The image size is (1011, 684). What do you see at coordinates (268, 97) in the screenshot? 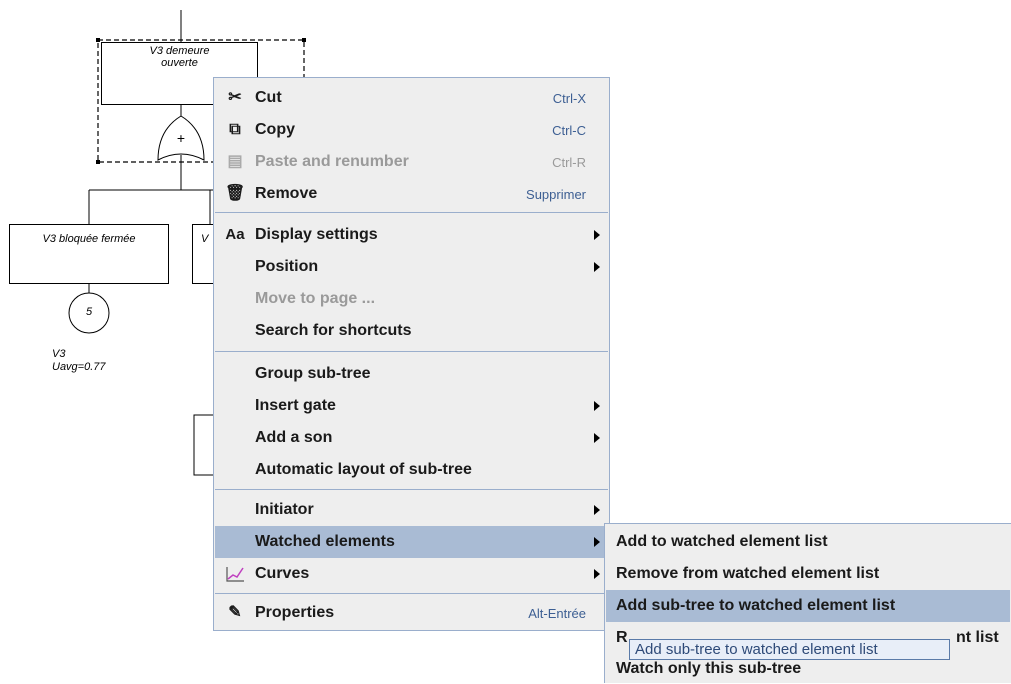
I see `menu-item-label: Cut` at bounding box center [268, 97].